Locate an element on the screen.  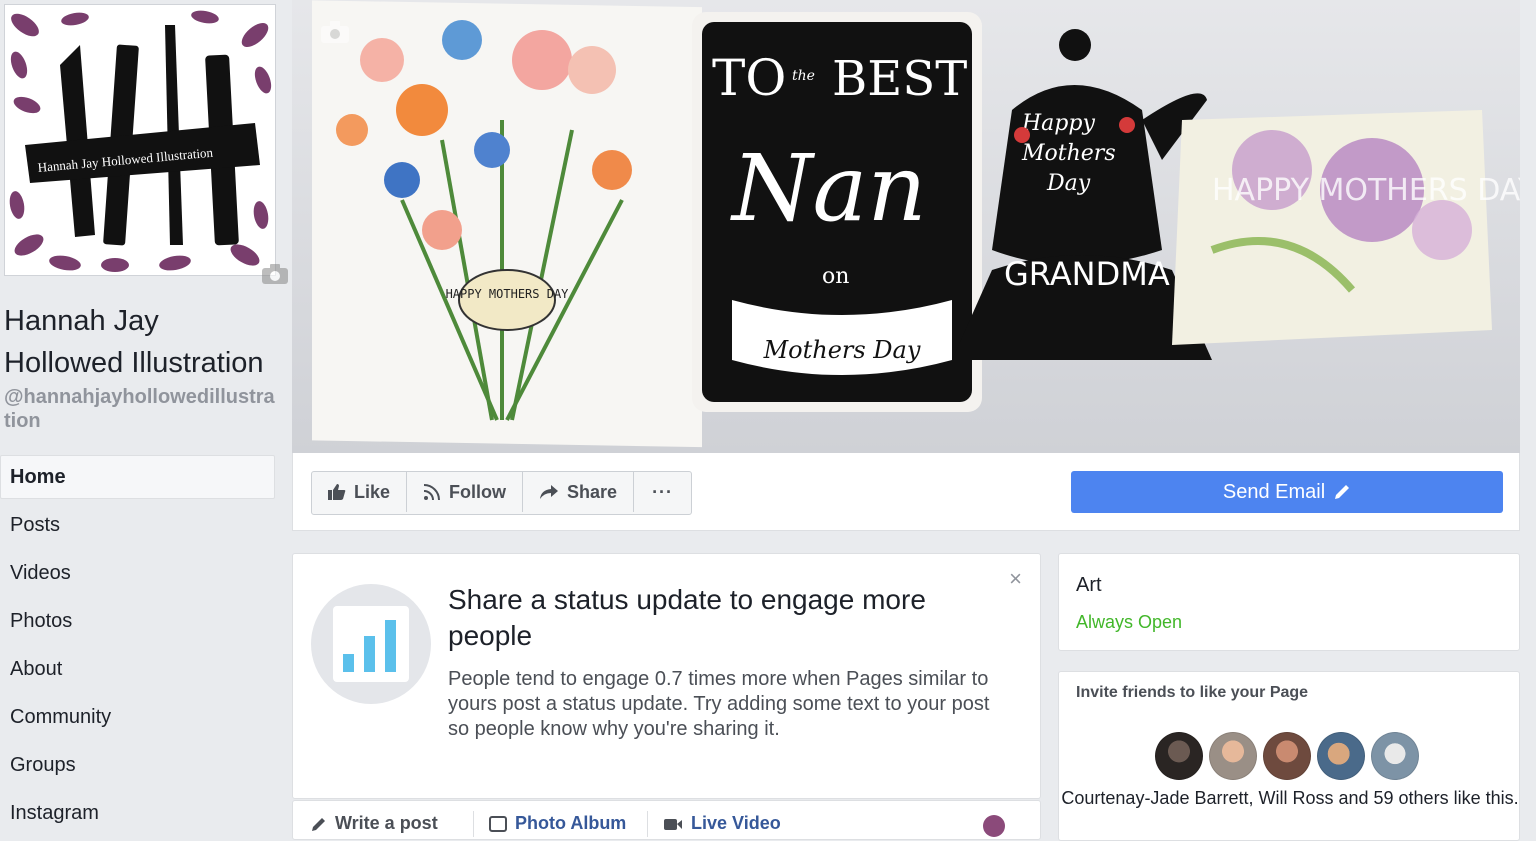
like-label: Like is located at coordinates (372, 491).